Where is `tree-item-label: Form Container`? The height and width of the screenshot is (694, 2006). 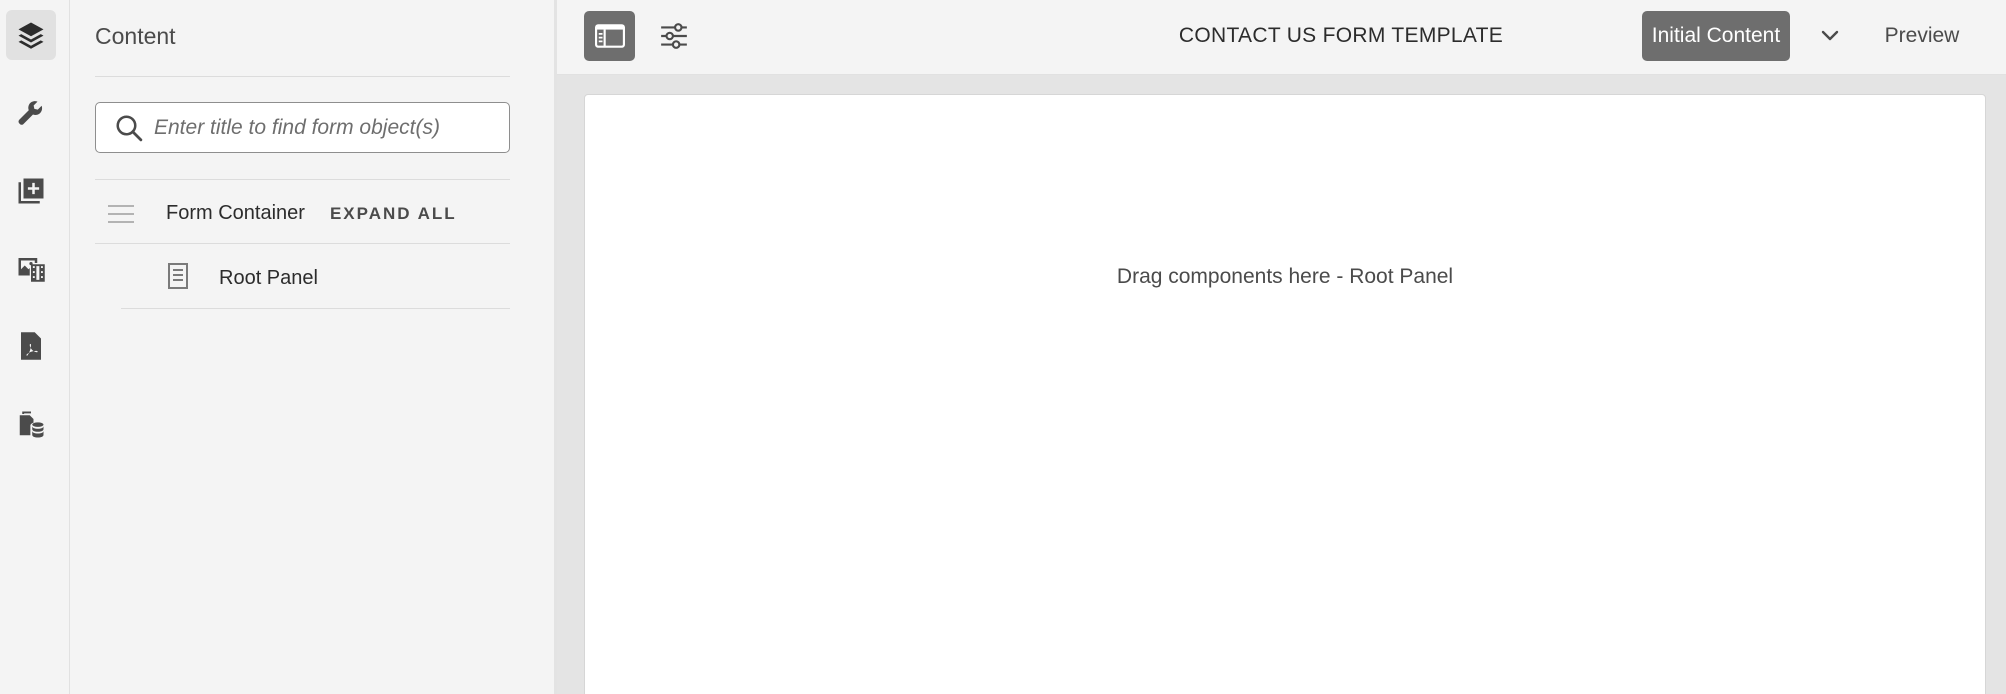
tree-item-label: Form Container is located at coordinates (235, 213).